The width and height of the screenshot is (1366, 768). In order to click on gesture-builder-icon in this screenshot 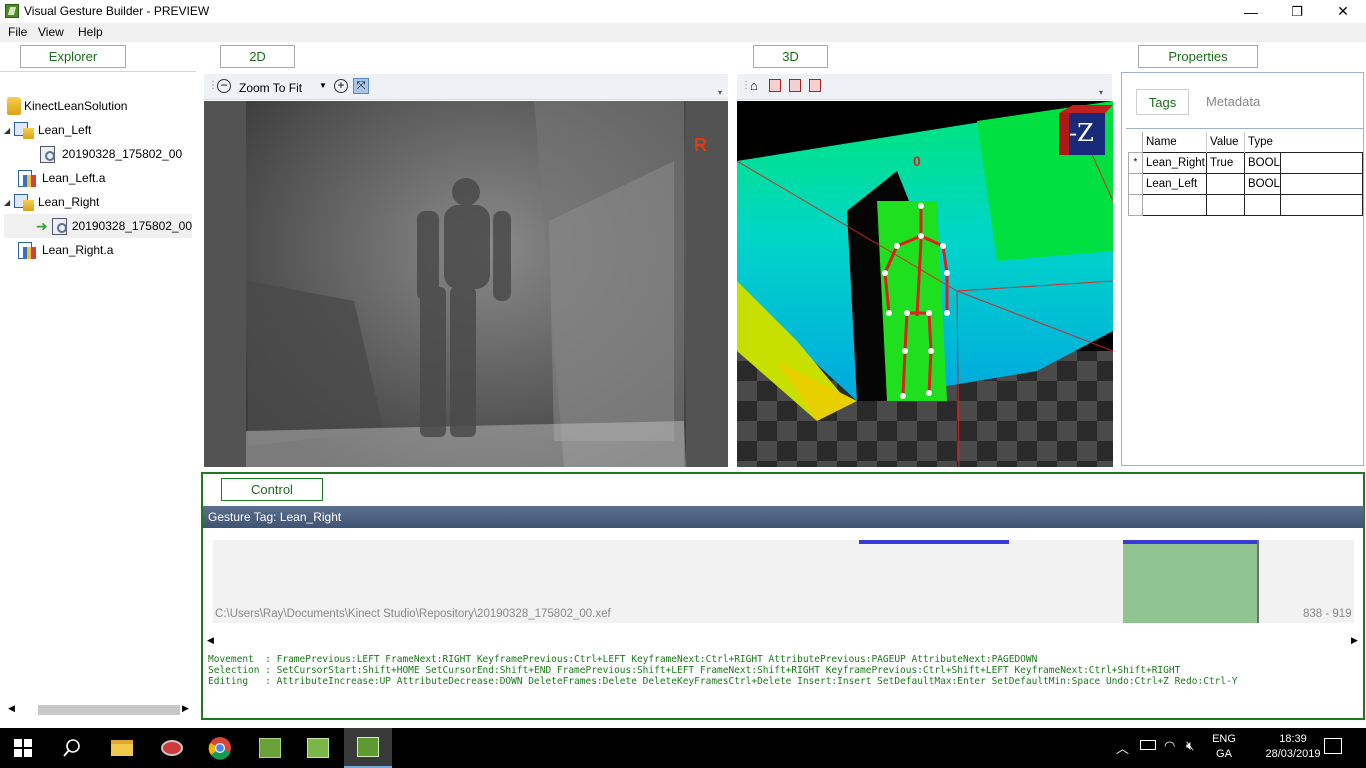, I will do `click(270, 748)`.